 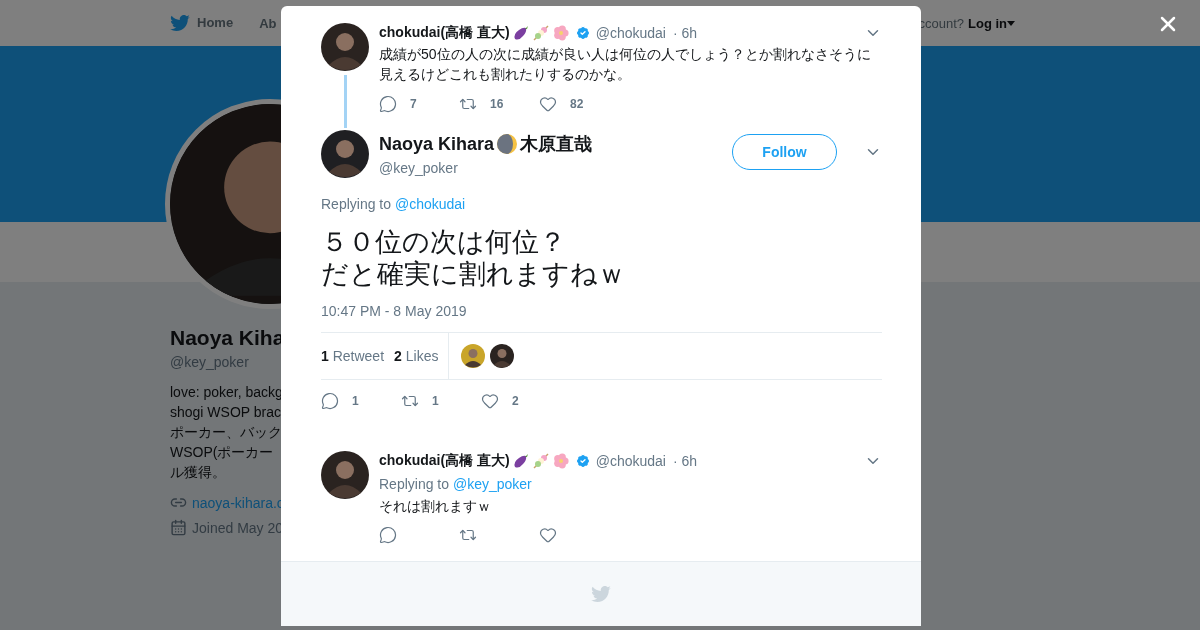 I want to click on action-count: 82, so click(x=577, y=104).